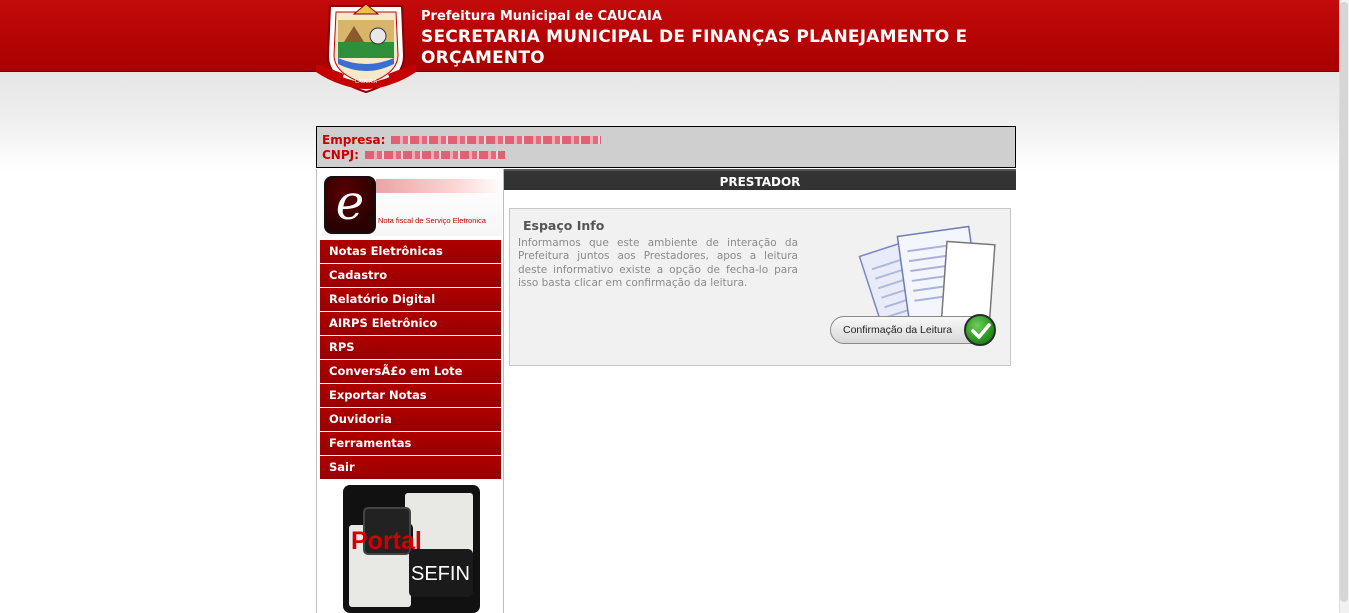 The width and height of the screenshot is (1349, 613). What do you see at coordinates (386, 541) in the screenshot?
I see `portal-word: Portal` at bounding box center [386, 541].